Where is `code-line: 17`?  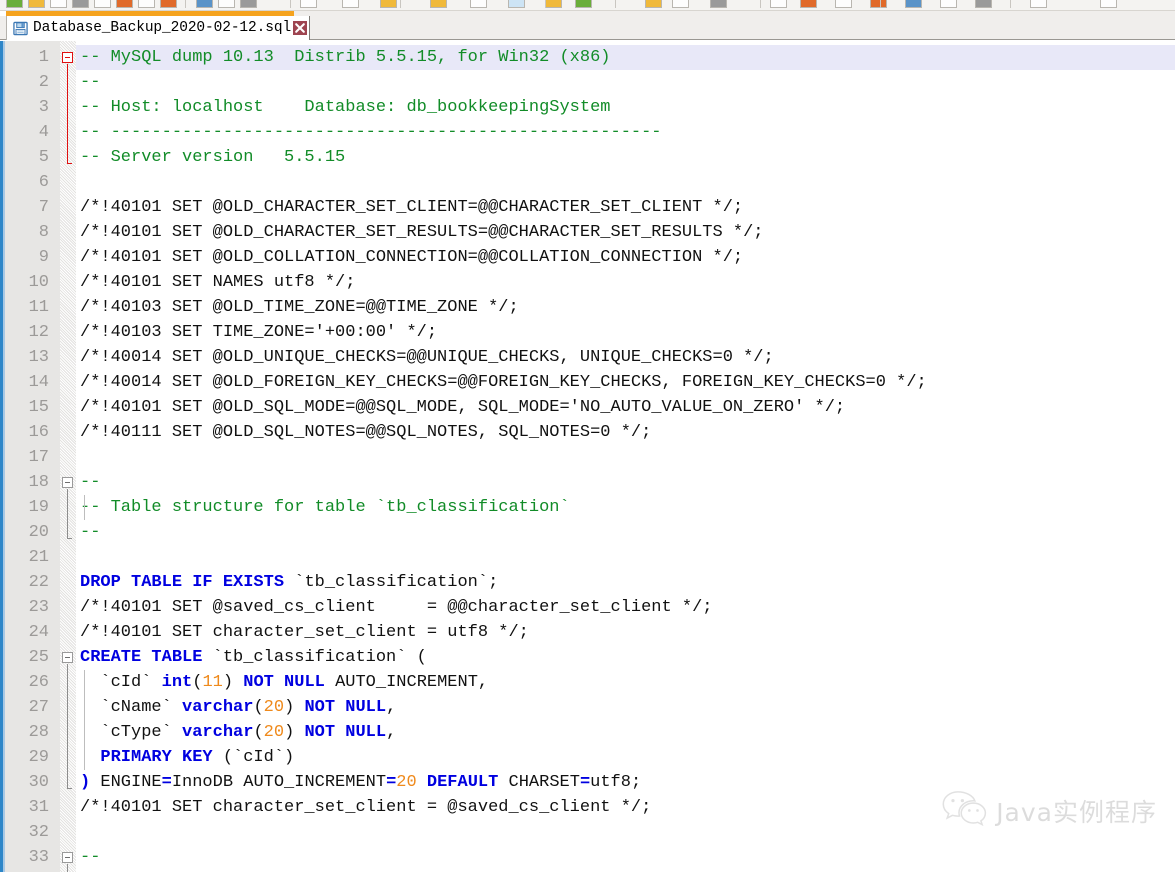
code-line: 17 is located at coordinates (587, 457).